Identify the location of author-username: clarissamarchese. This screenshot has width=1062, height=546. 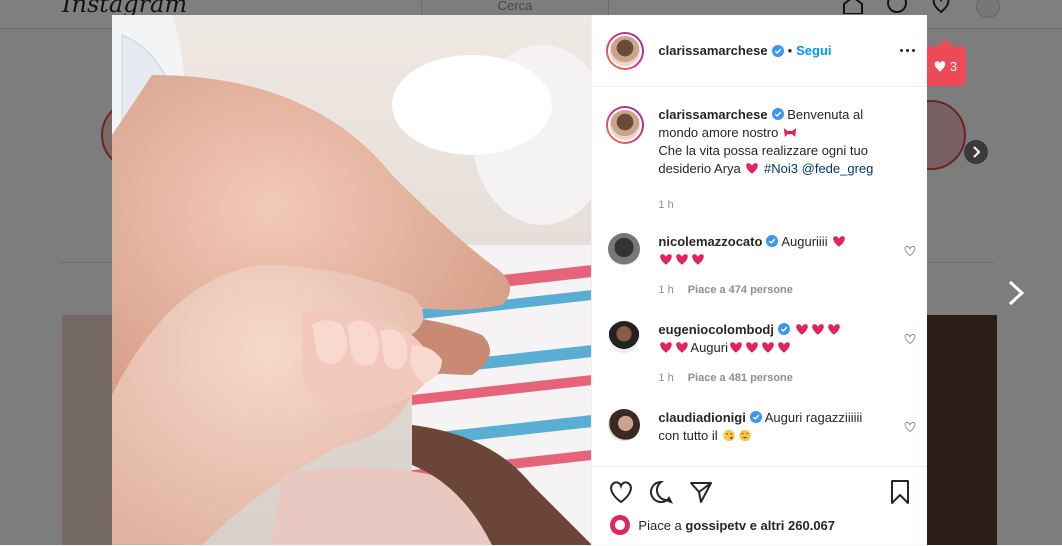
(712, 50).